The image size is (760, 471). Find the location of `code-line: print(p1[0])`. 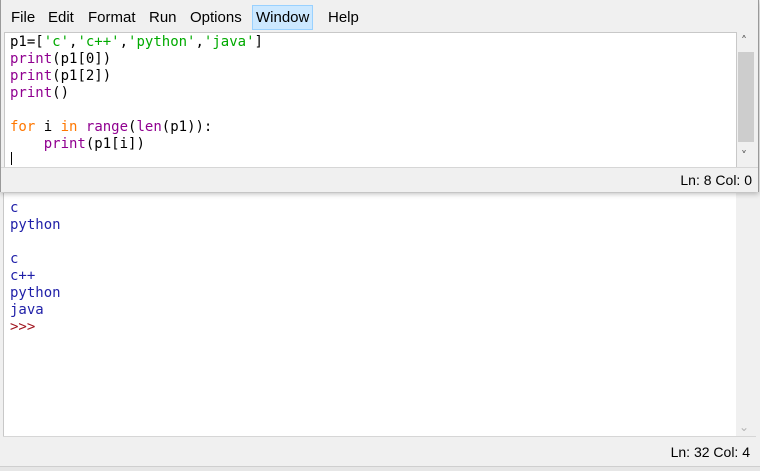

code-line: print(p1[0]) is located at coordinates (136, 59).